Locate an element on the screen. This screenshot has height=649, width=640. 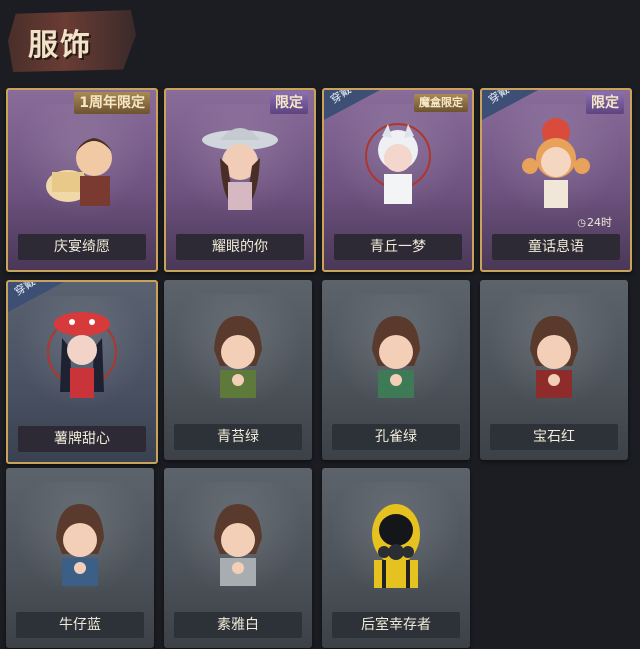
costume-name: 宝石红 is located at coordinates (554, 437).